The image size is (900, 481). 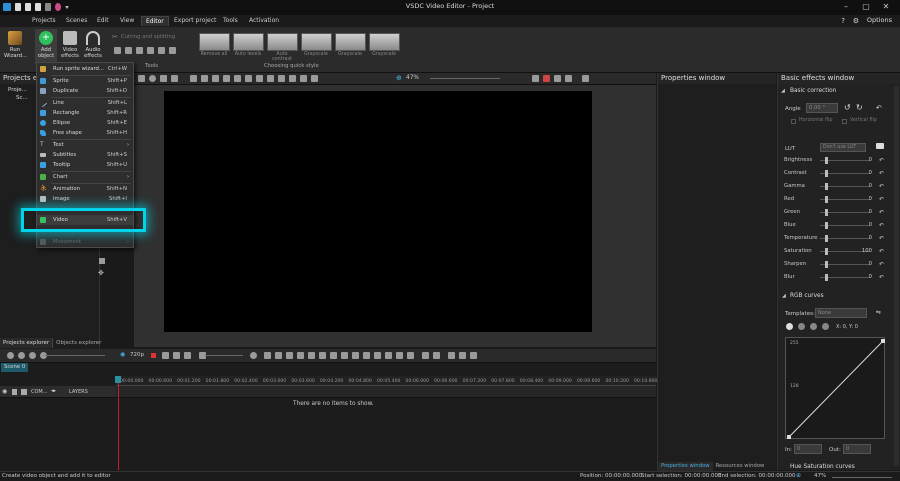 I want to click on play-range-icon, so click(x=165, y=355).